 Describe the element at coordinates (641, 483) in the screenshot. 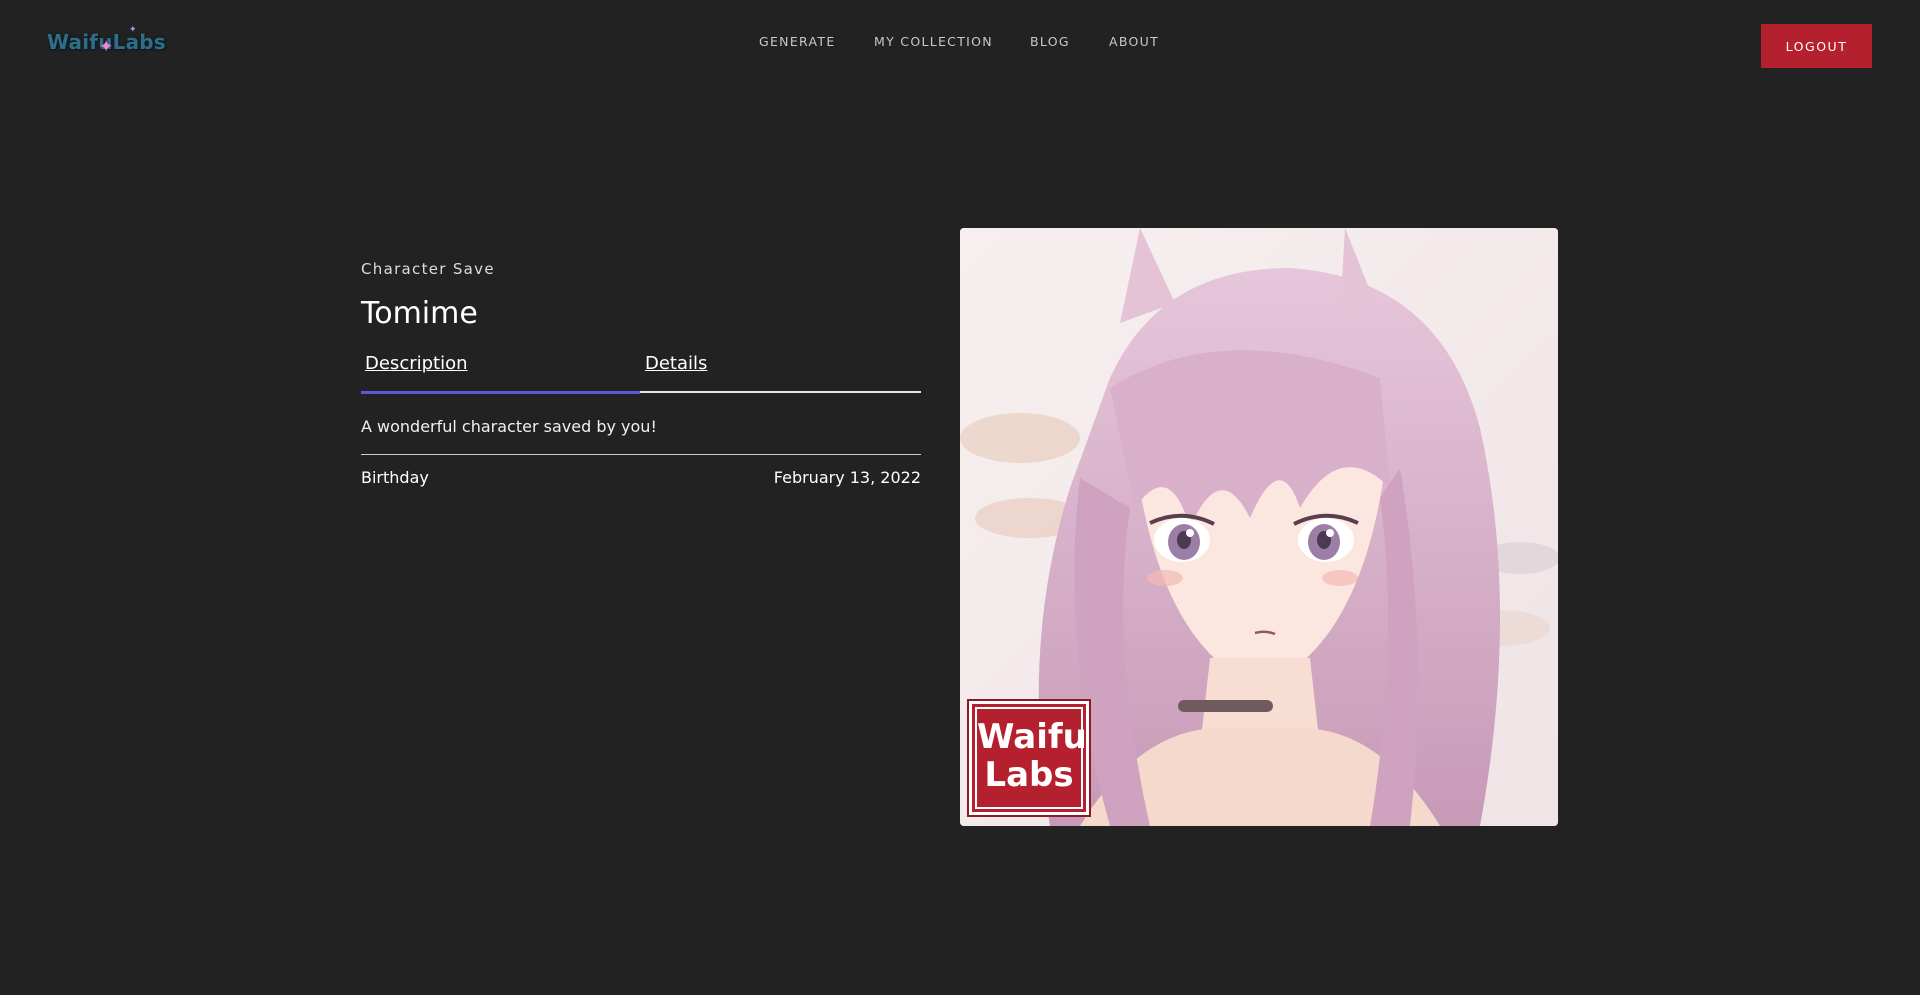

I see `detail-row-birthday: Birthday February 13, 2022` at that location.